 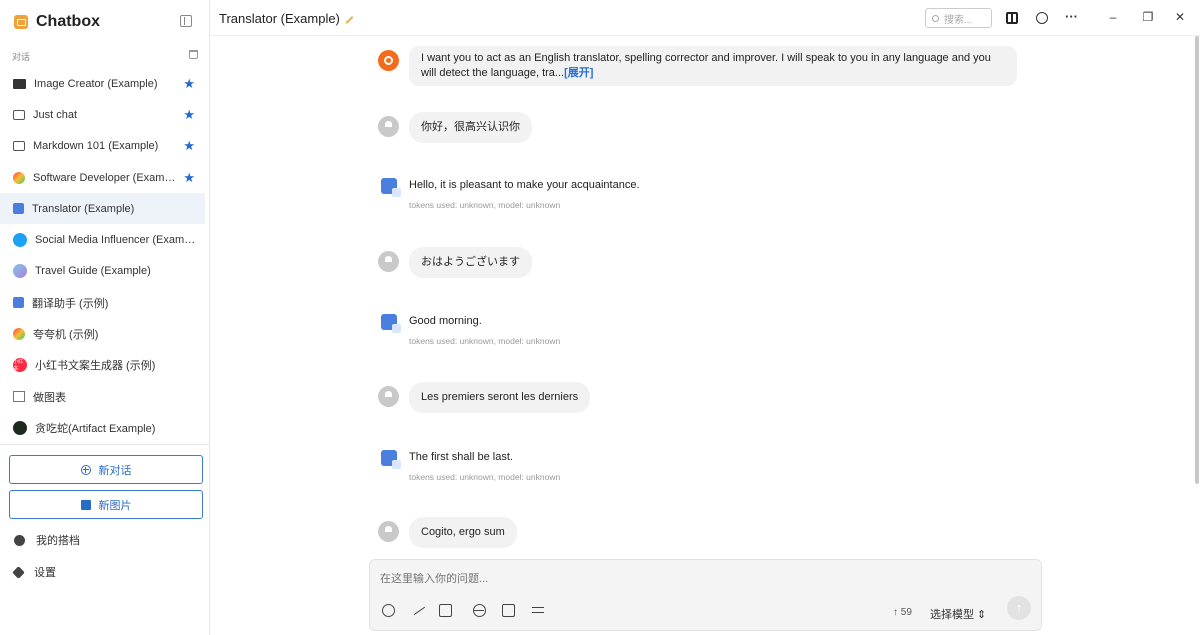 What do you see at coordinates (96, 146) in the screenshot?
I see `session-label: Markdown 101 (Example)` at bounding box center [96, 146].